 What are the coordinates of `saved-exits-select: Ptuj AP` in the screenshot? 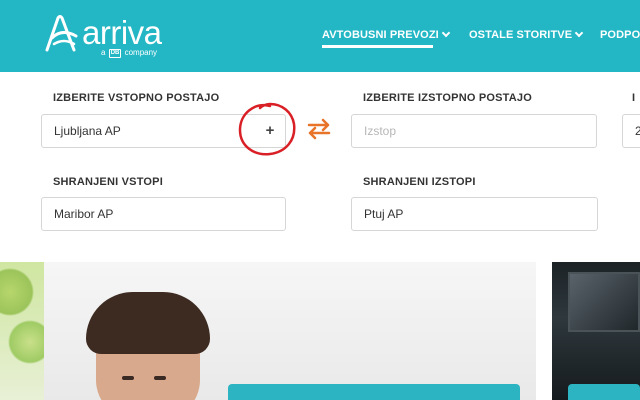 It's located at (474, 214).